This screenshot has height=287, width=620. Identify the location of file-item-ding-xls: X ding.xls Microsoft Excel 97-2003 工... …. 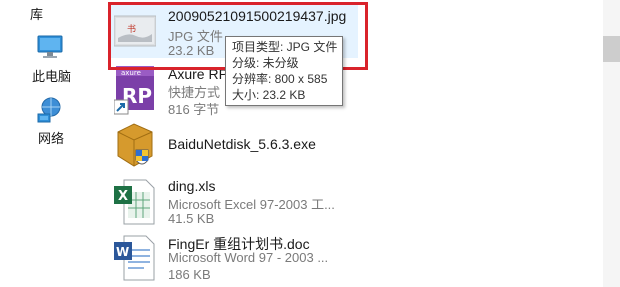
(233, 201).